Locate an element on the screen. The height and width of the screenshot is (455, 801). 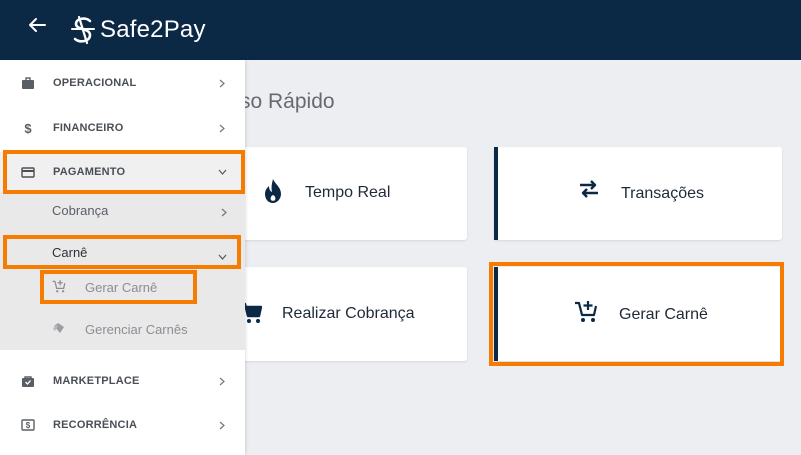
card-label: Realizar Cobrança is located at coordinates (348, 313).